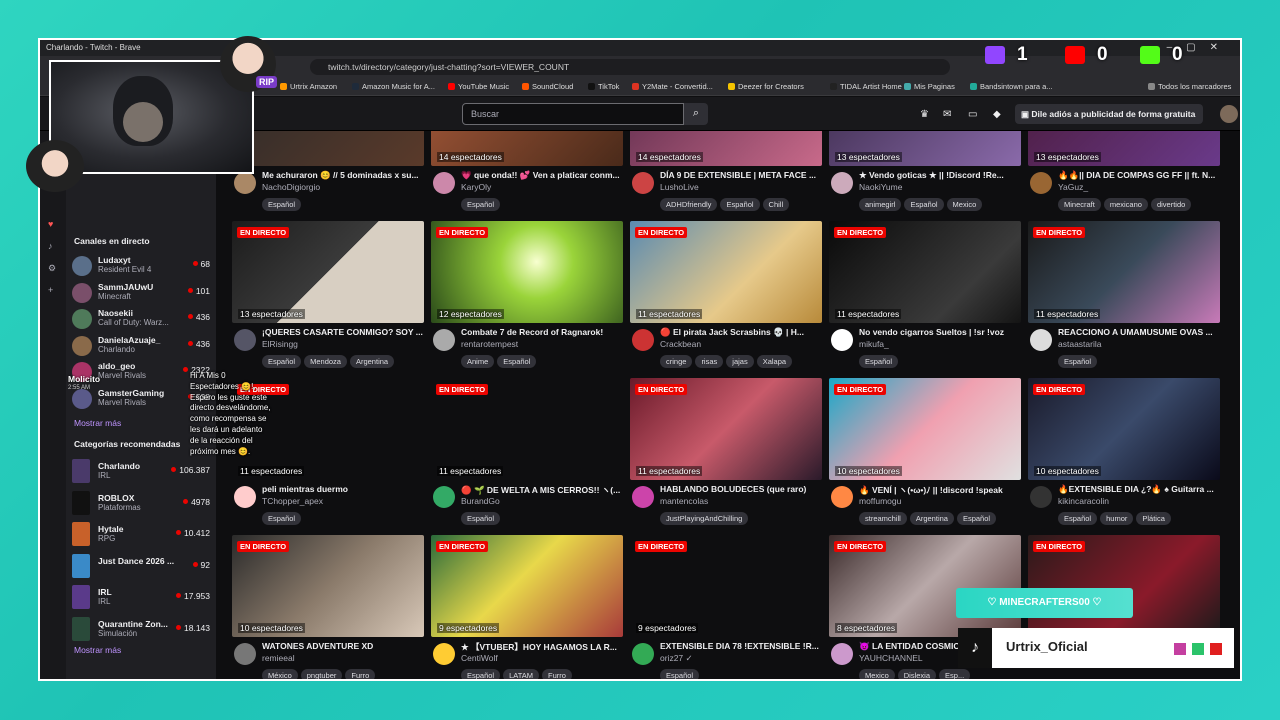  What do you see at coordinates (280, 674) in the screenshot?
I see `stream-tag: México` at bounding box center [280, 674].